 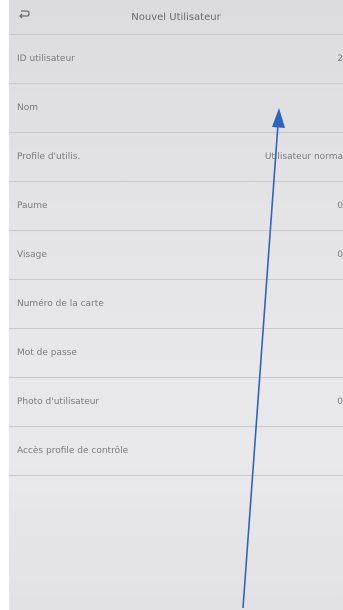 I want to click on row-label: Accès profile de contrôle, so click(x=73, y=451).